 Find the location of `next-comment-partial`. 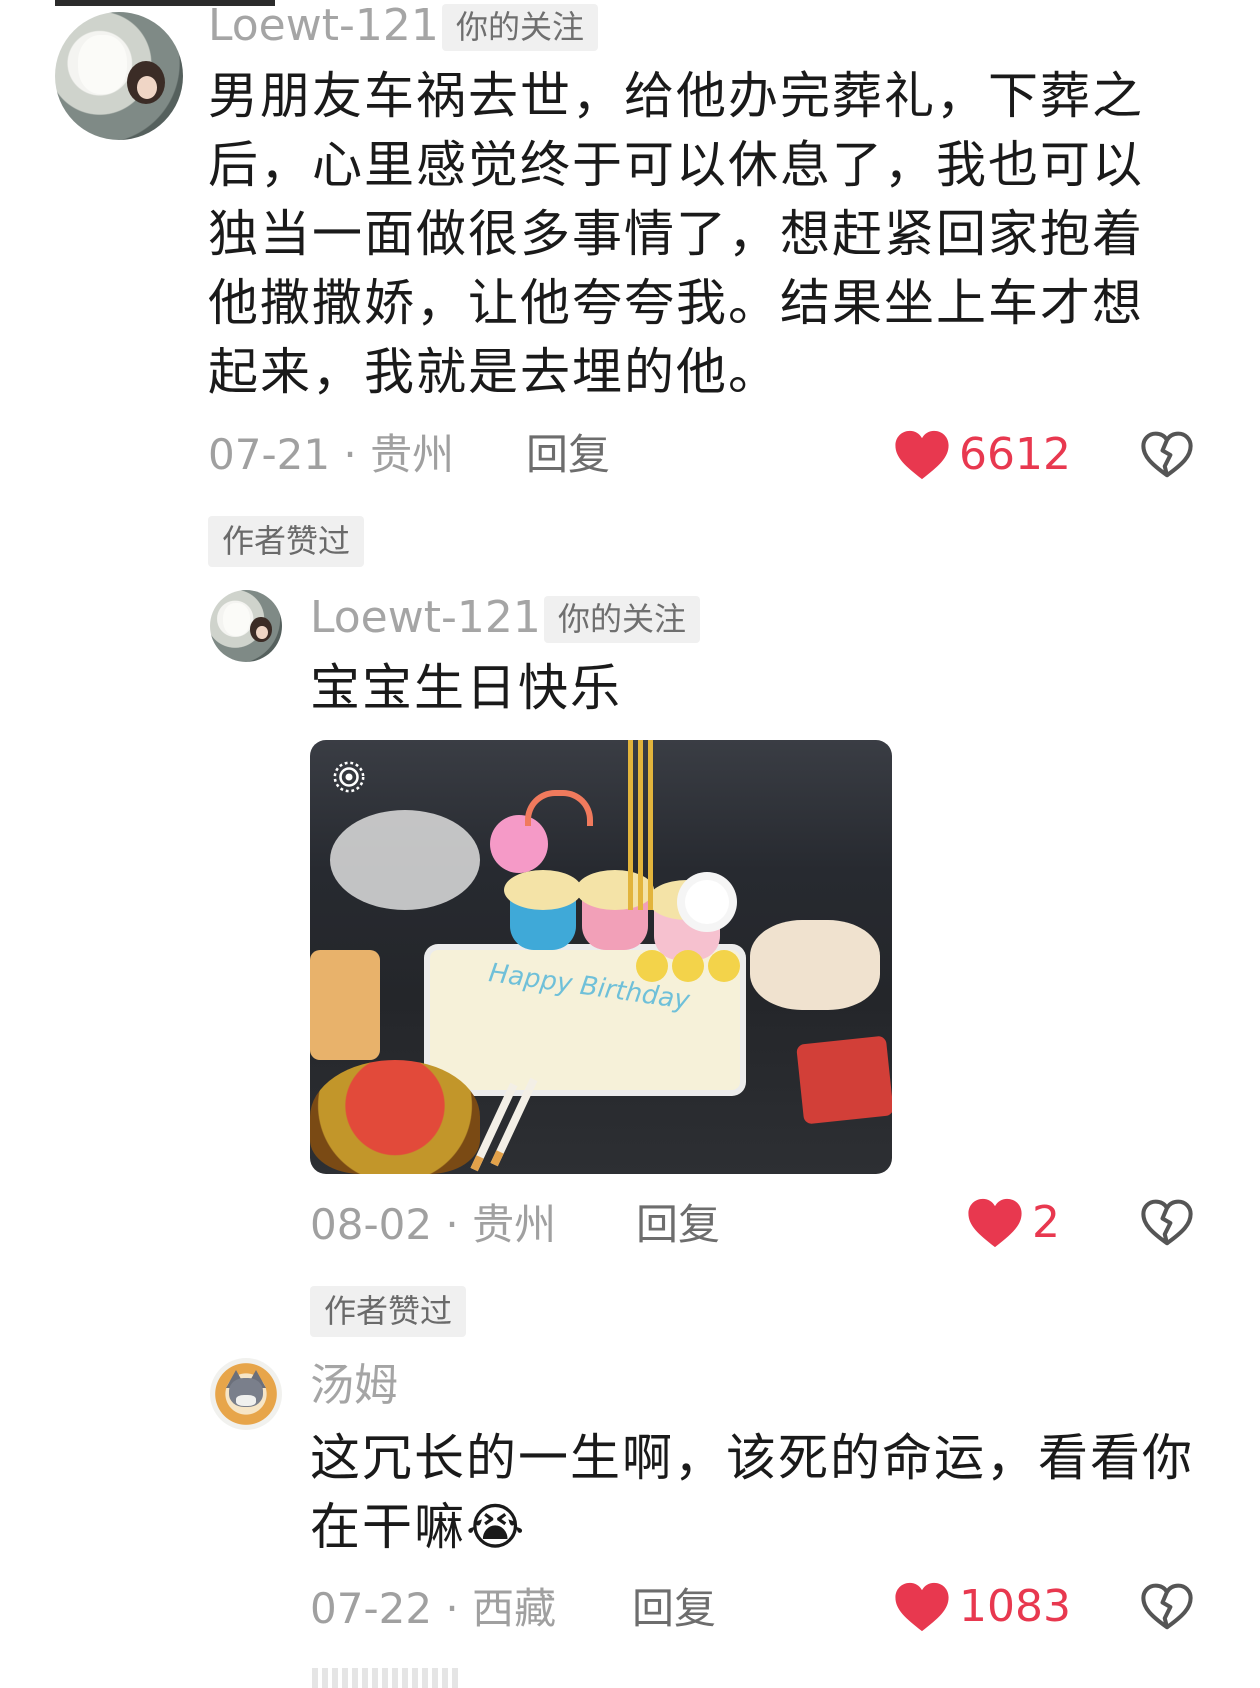

next-comment-partial is located at coordinates (387, 1678).